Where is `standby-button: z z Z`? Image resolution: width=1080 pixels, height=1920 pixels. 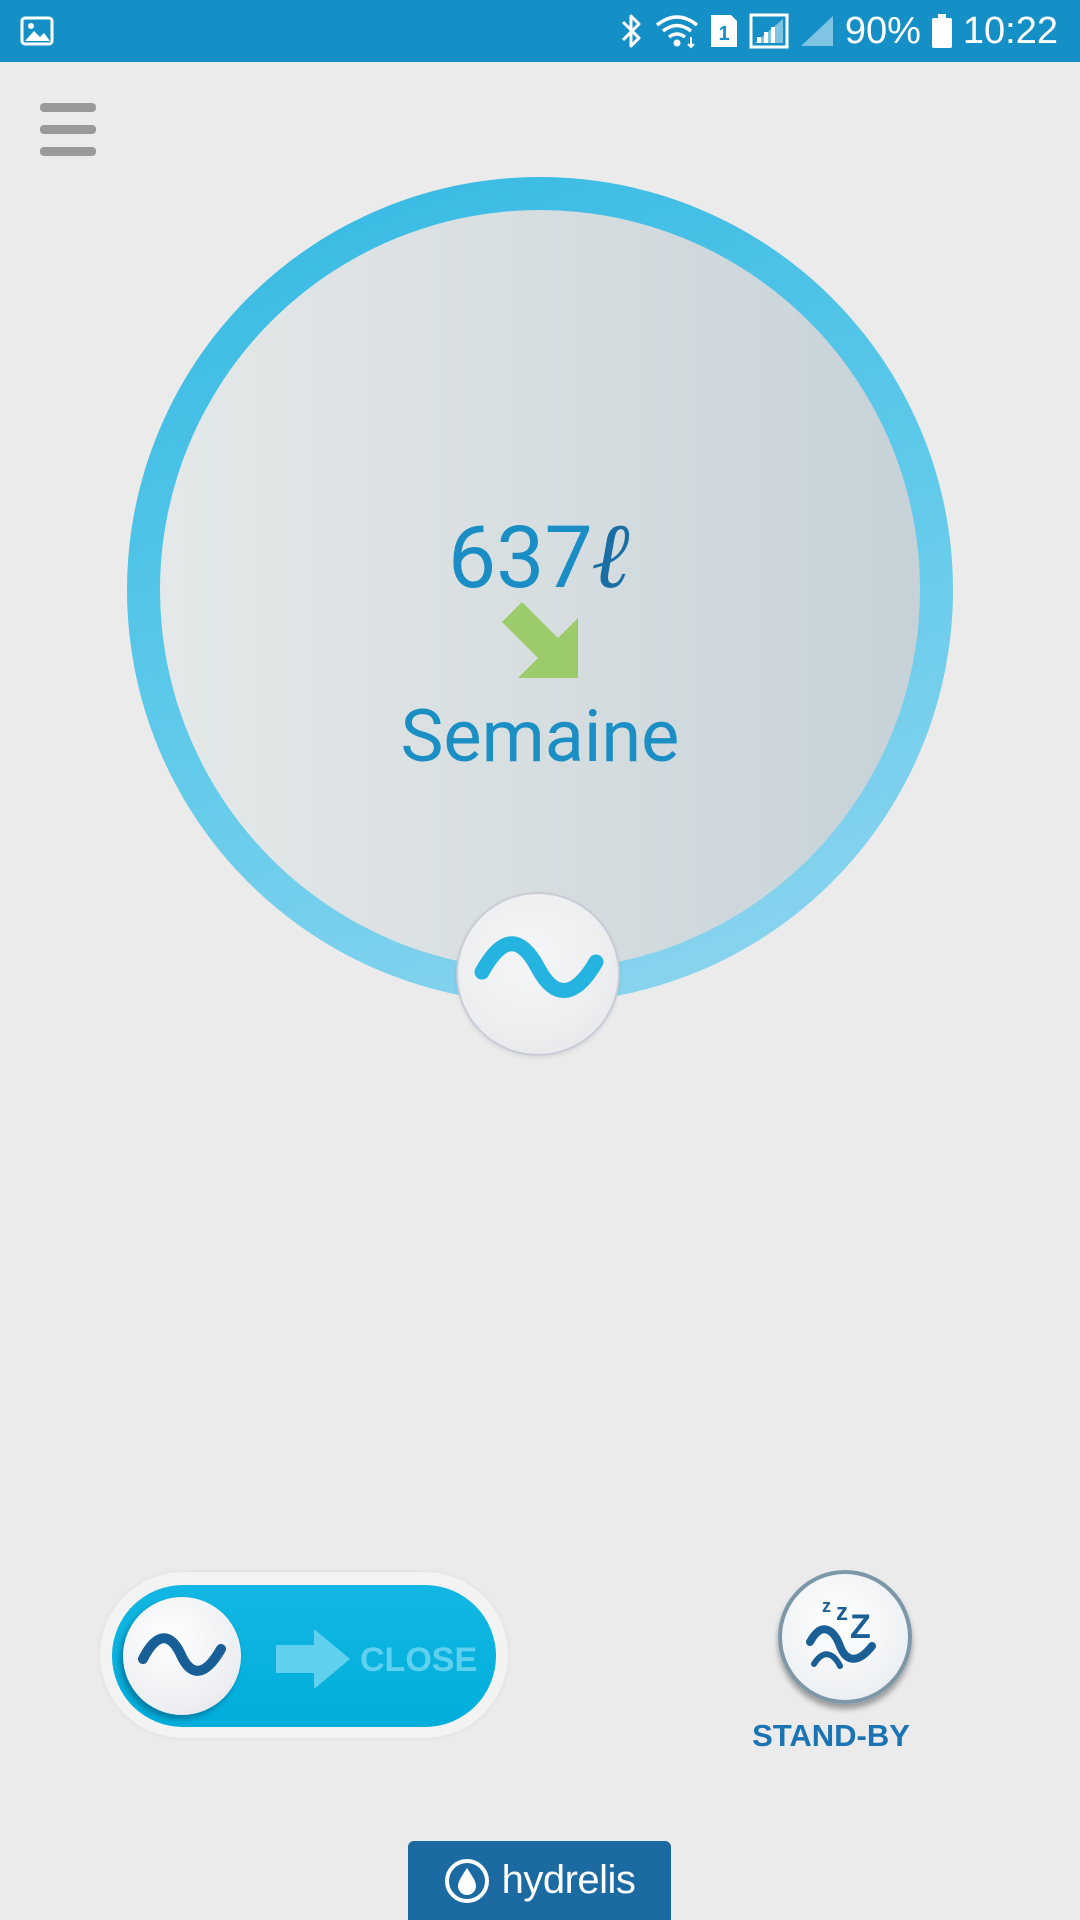
standby-button: z z Z is located at coordinates (845, 1637).